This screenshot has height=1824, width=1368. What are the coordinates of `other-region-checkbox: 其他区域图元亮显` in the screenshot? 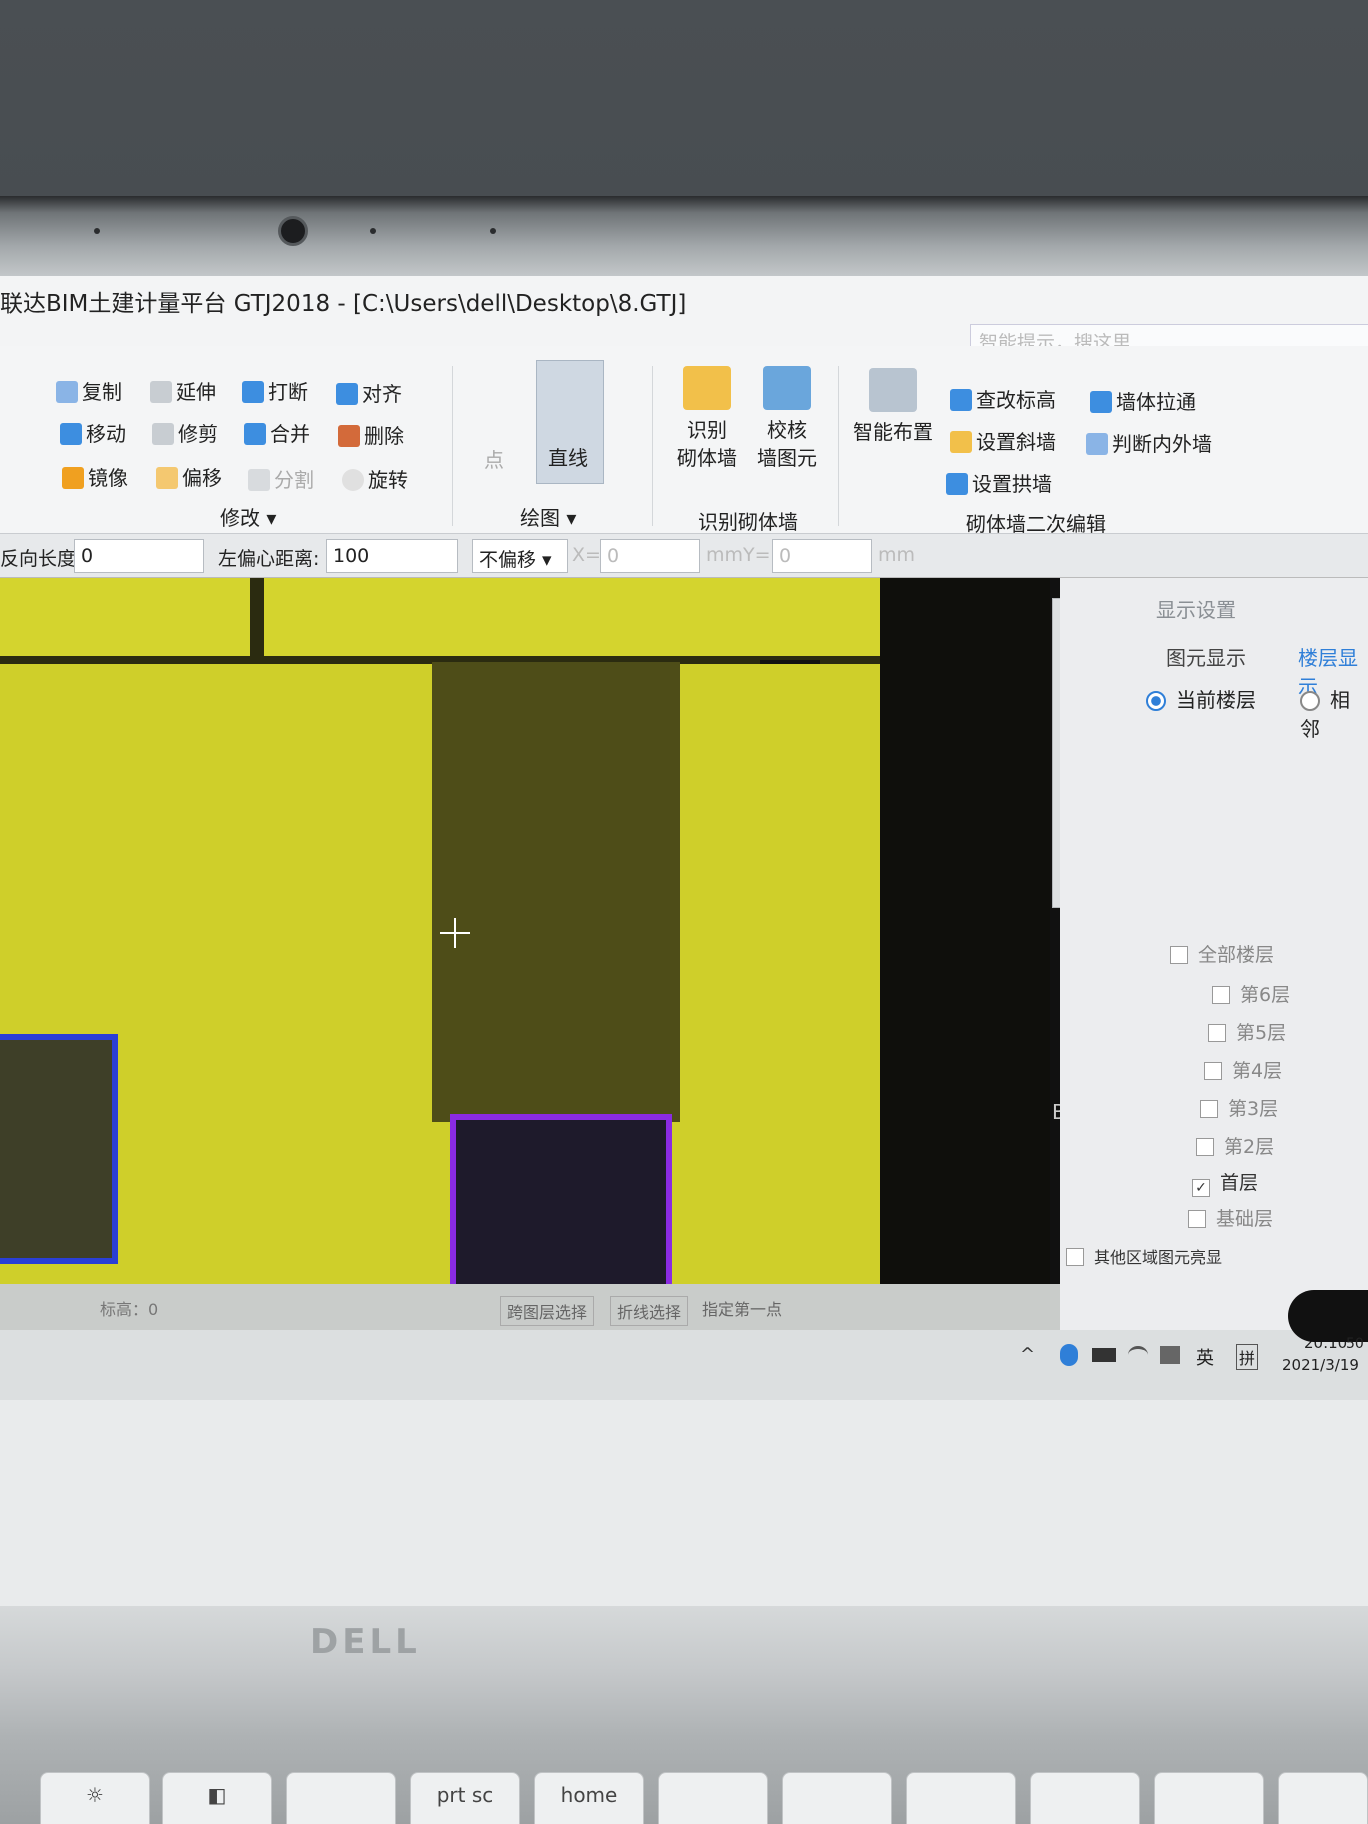 It's located at (1144, 1256).